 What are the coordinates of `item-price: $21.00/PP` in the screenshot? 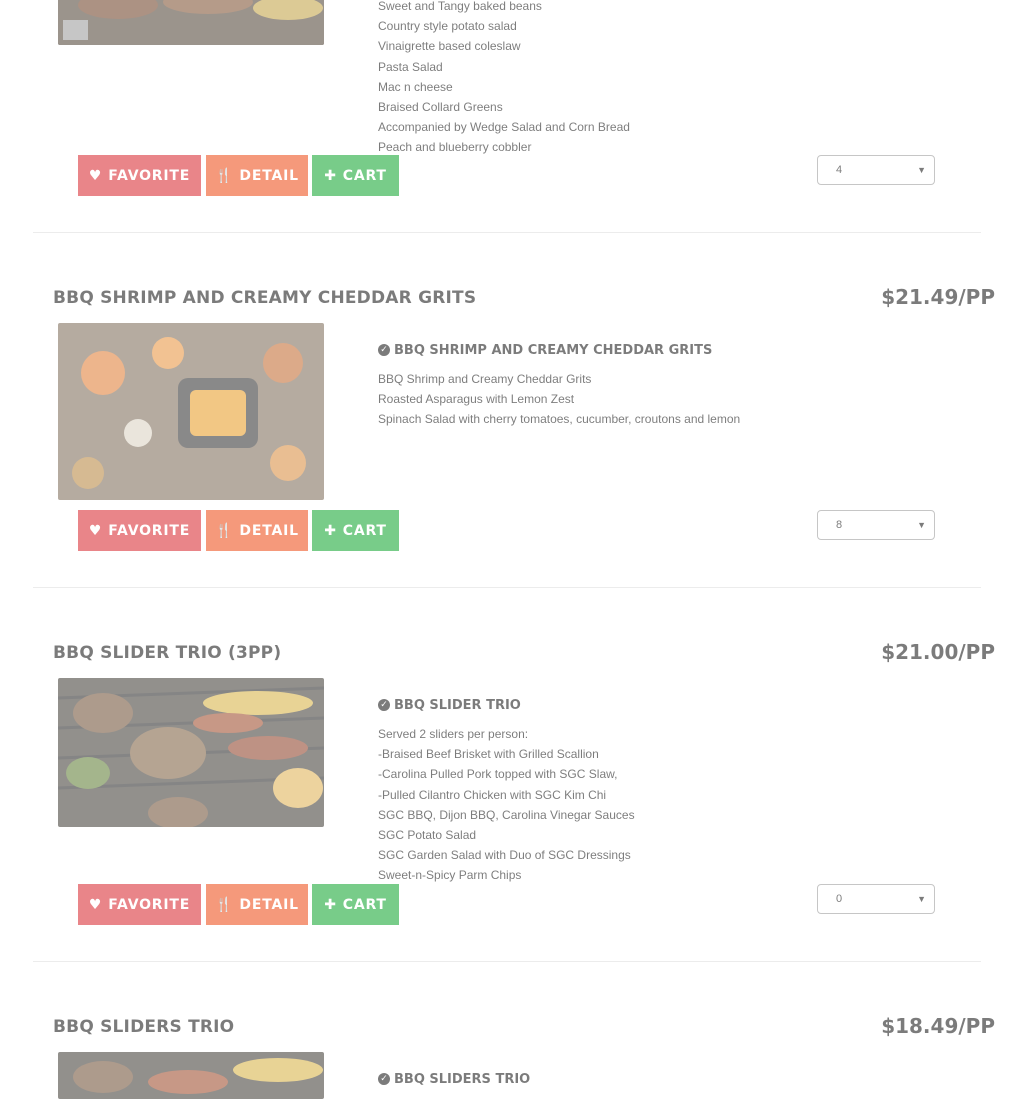 It's located at (938, 652).